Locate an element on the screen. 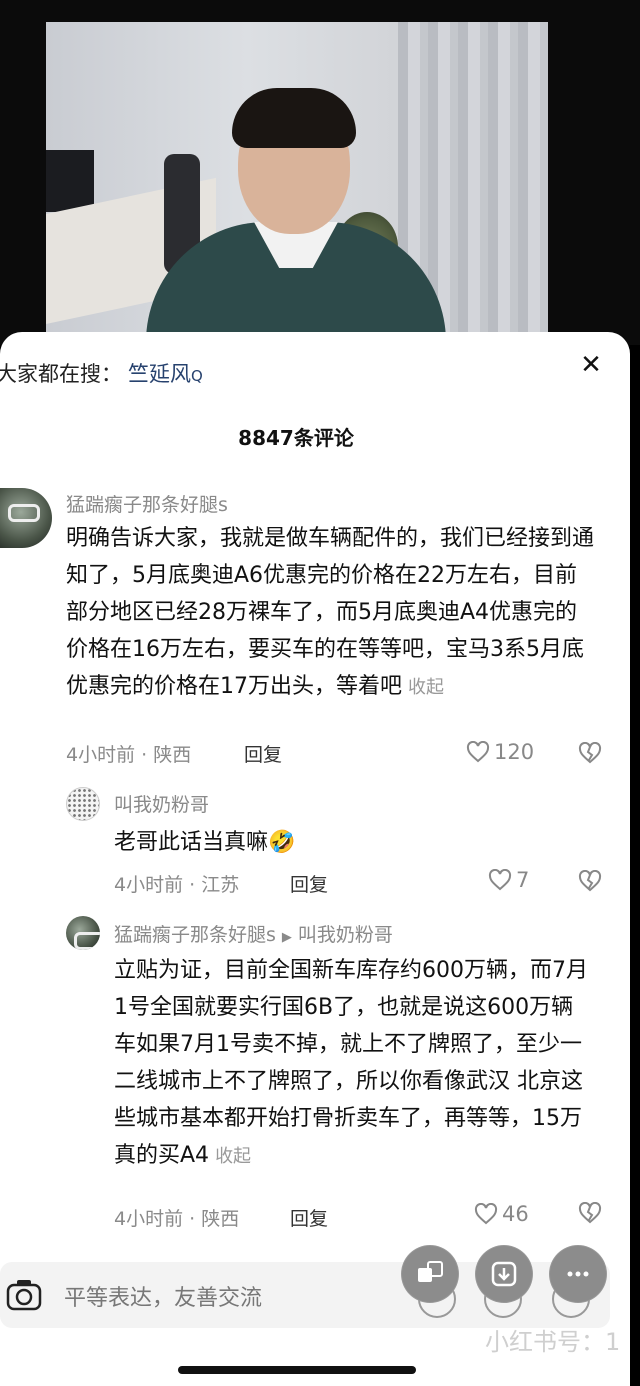 The width and height of the screenshot is (640, 1386). comment-text: 老哥此话当真嘛🤣 is located at coordinates (205, 842).